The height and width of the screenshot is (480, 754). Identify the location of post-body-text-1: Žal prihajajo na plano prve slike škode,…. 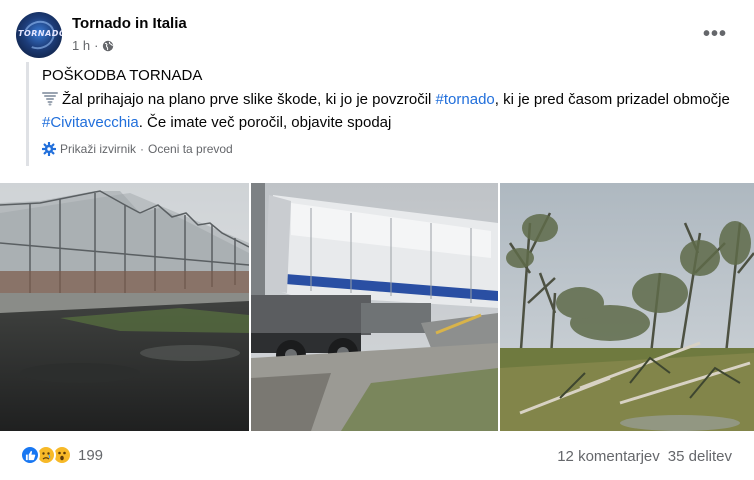
(249, 99).